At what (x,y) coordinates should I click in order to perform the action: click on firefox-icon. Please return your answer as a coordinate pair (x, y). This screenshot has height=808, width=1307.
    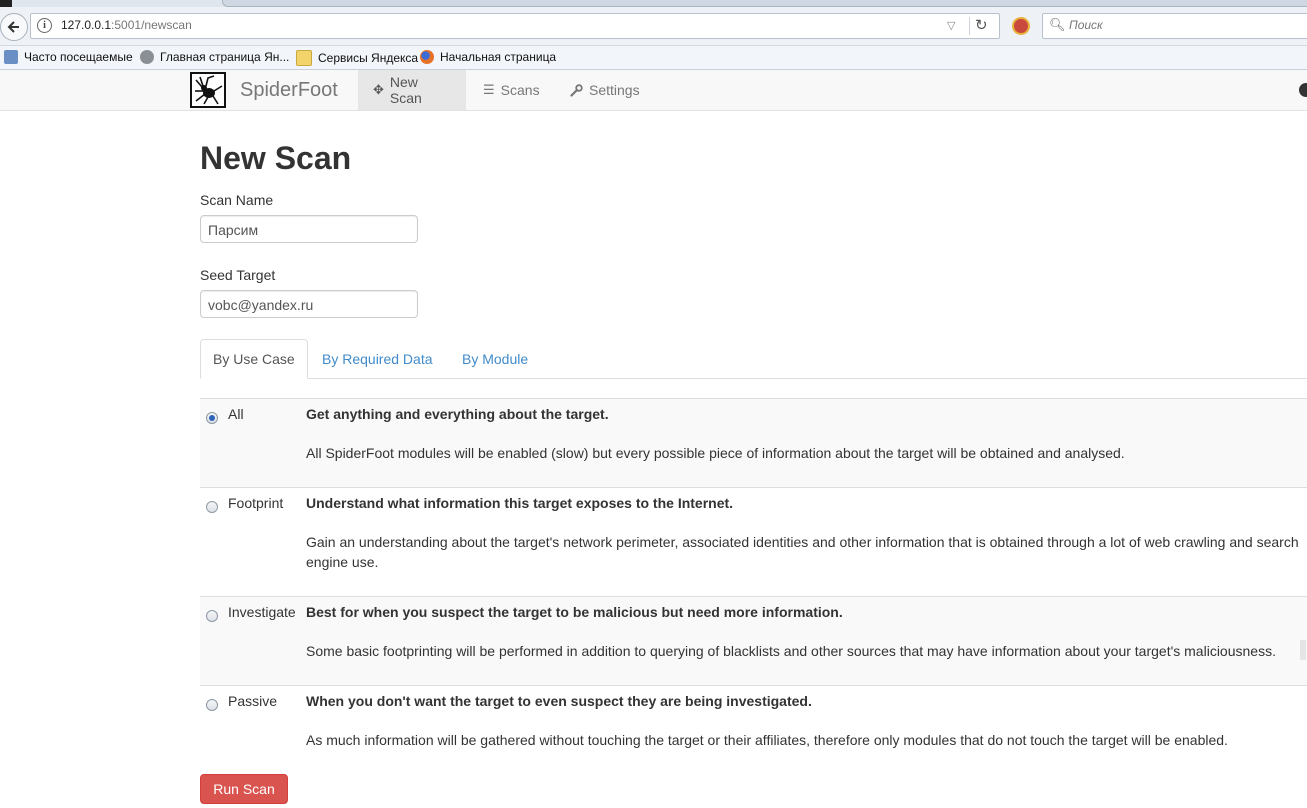
    Looking at the image, I should click on (427, 57).